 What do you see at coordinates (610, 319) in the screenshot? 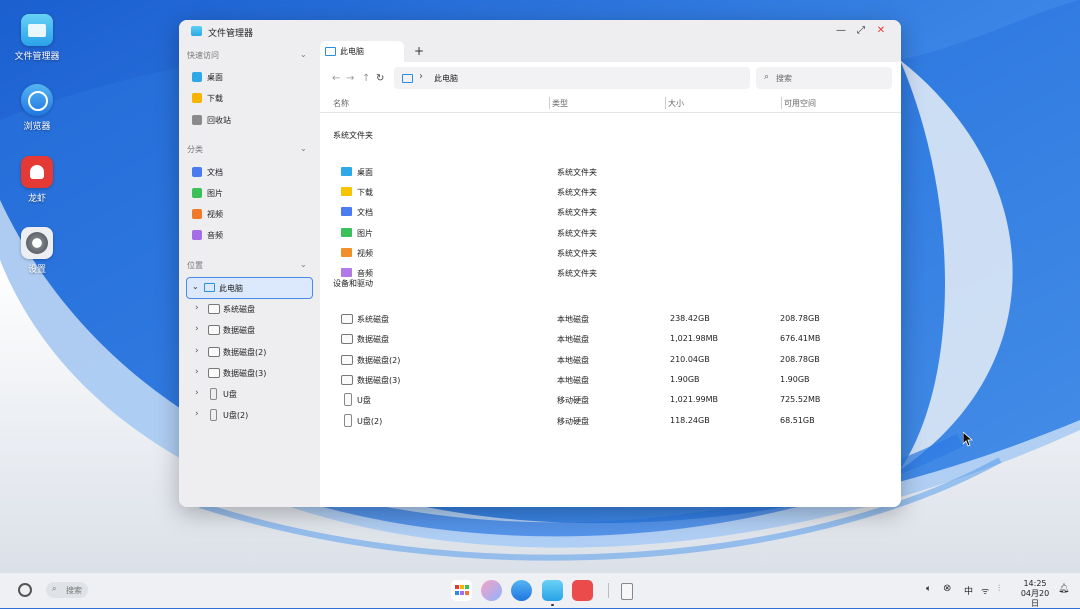
I see `drive-row: 系统磁盘 本地磁盘 238.42GB 208.78GB` at bounding box center [610, 319].